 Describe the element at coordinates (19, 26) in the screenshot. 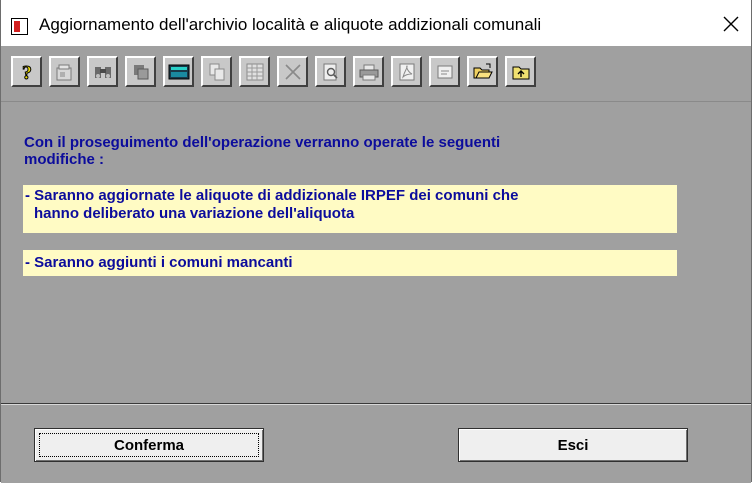

I see `app-icon` at that location.